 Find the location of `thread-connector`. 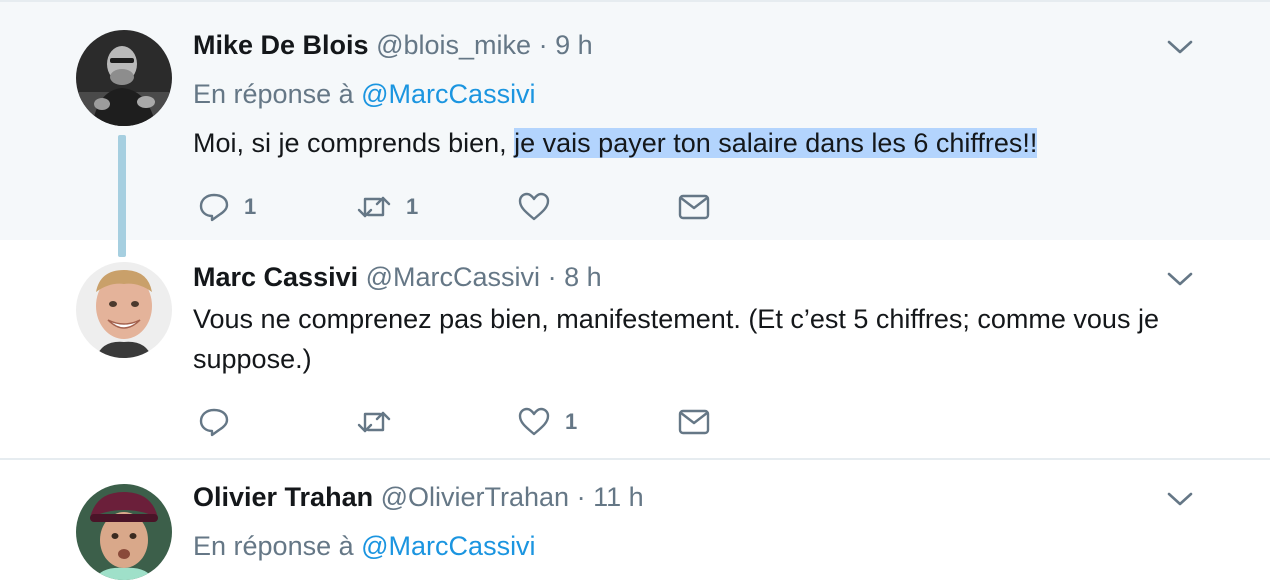

thread-connector is located at coordinates (122, 196).